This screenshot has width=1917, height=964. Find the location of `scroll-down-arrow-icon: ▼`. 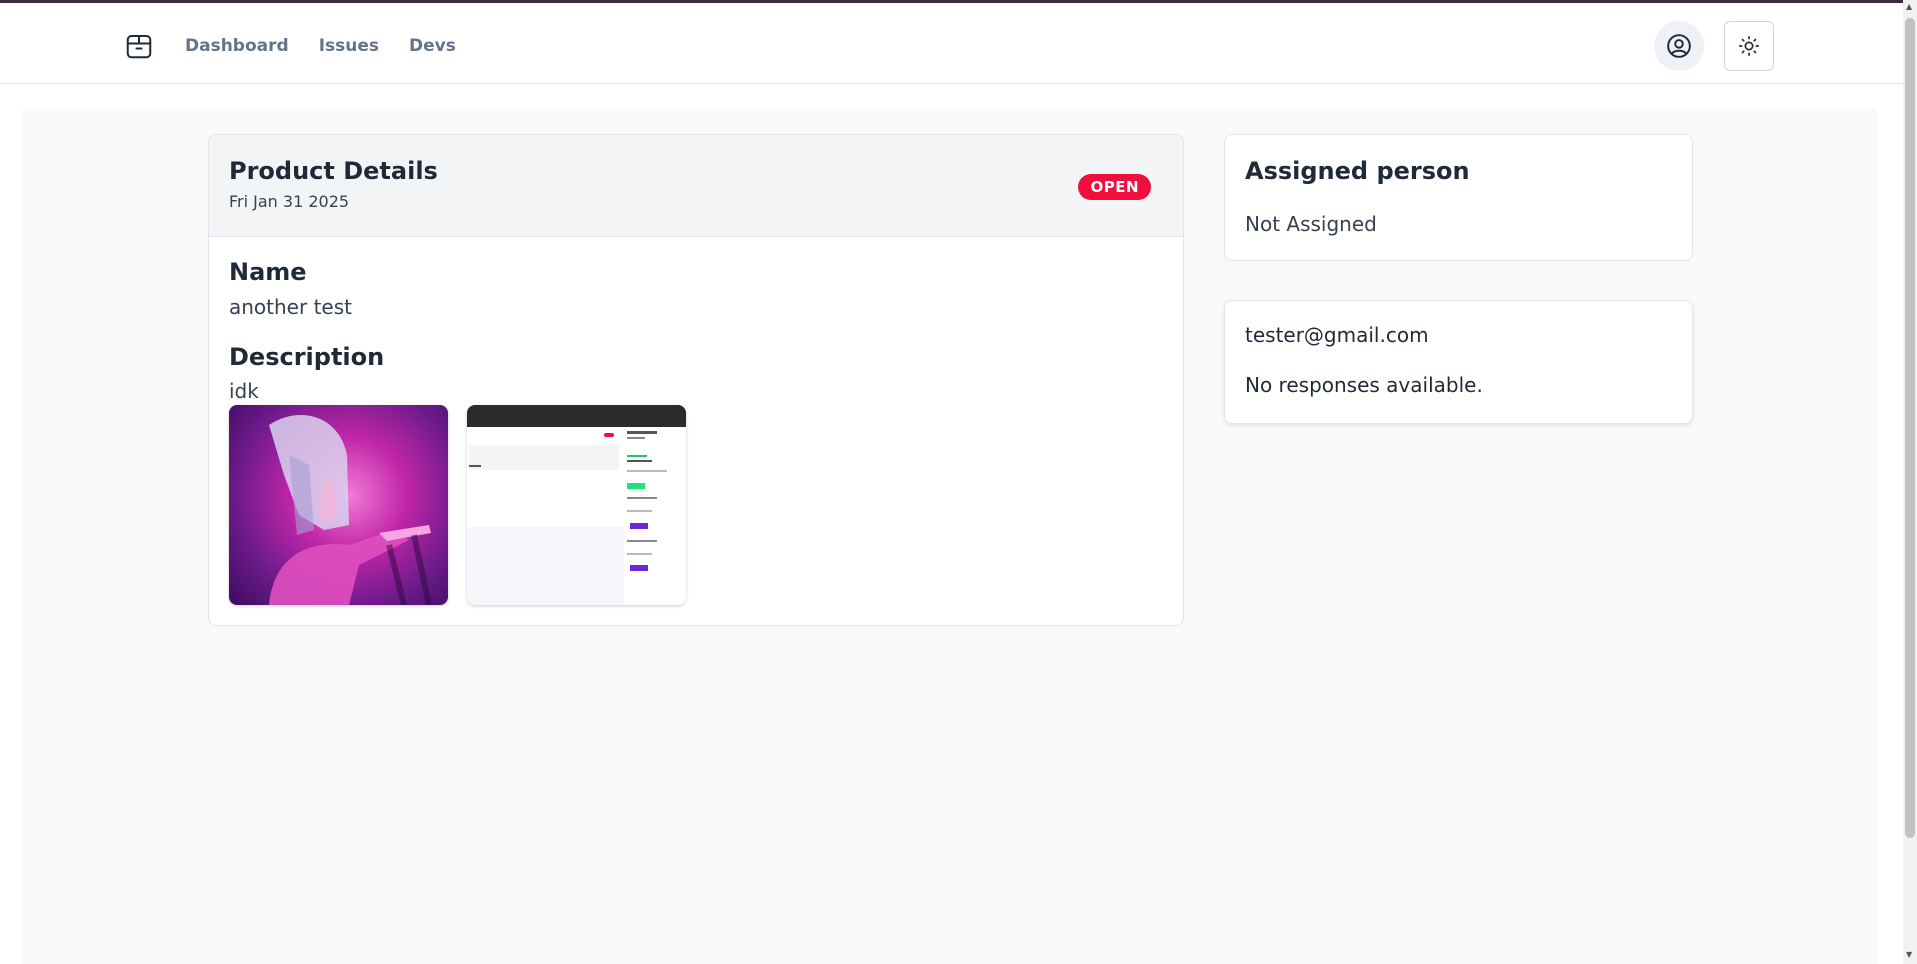

scroll-down-arrow-icon: ▼ is located at coordinates (1909, 954).